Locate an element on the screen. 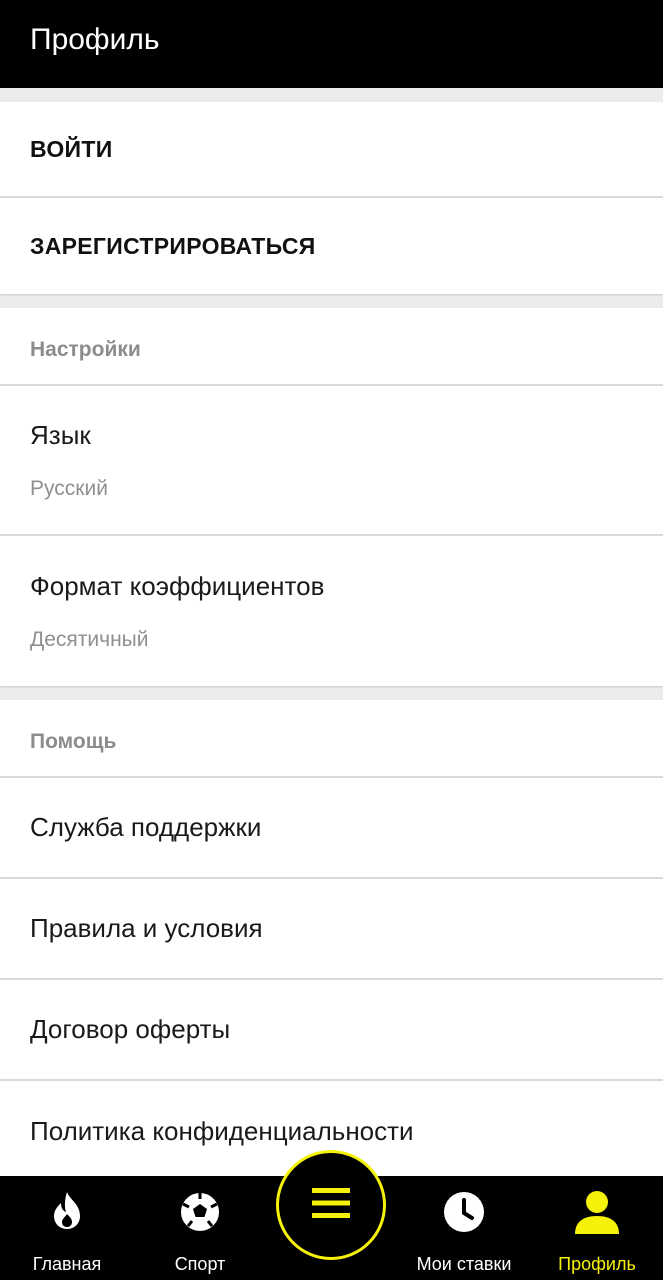 The width and height of the screenshot is (663, 1280). support-link: Служба поддержки is located at coordinates (331, 828).